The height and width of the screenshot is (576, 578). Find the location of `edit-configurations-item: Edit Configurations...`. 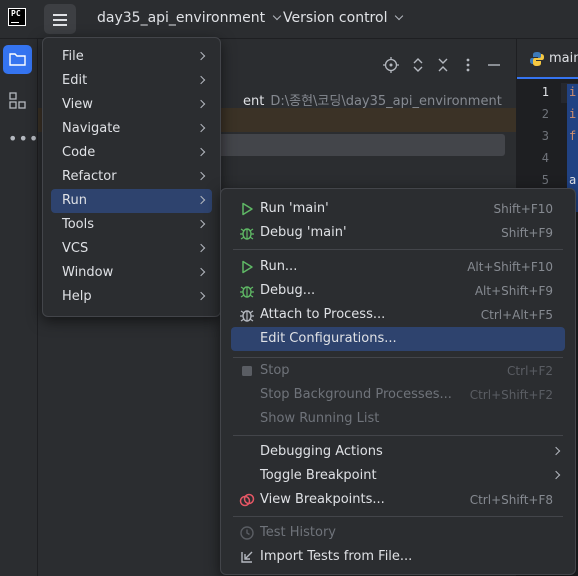

edit-configurations-item: Edit Configurations... is located at coordinates (398, 339).